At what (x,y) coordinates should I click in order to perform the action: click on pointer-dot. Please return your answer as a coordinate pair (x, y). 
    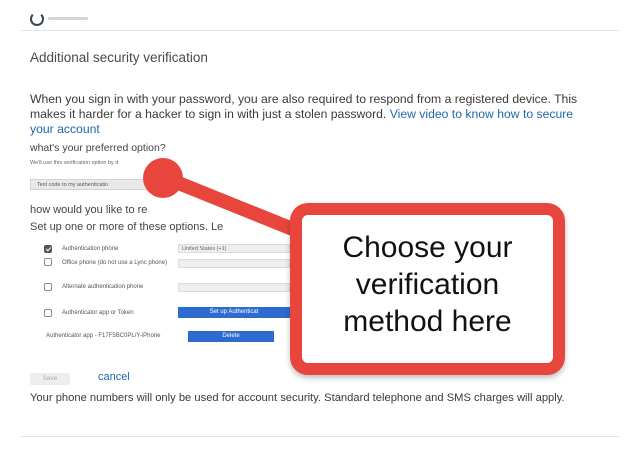
    Looking at the image, I should click on (163, 178).